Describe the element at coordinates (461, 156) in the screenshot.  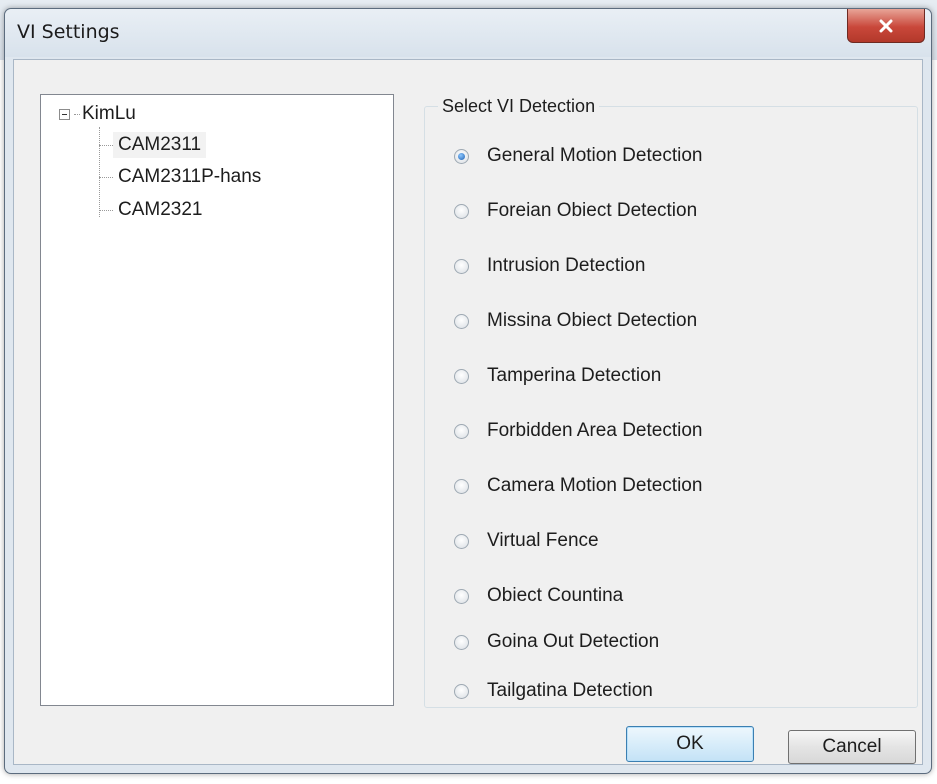
I see `radio-selected-icon` at that location.